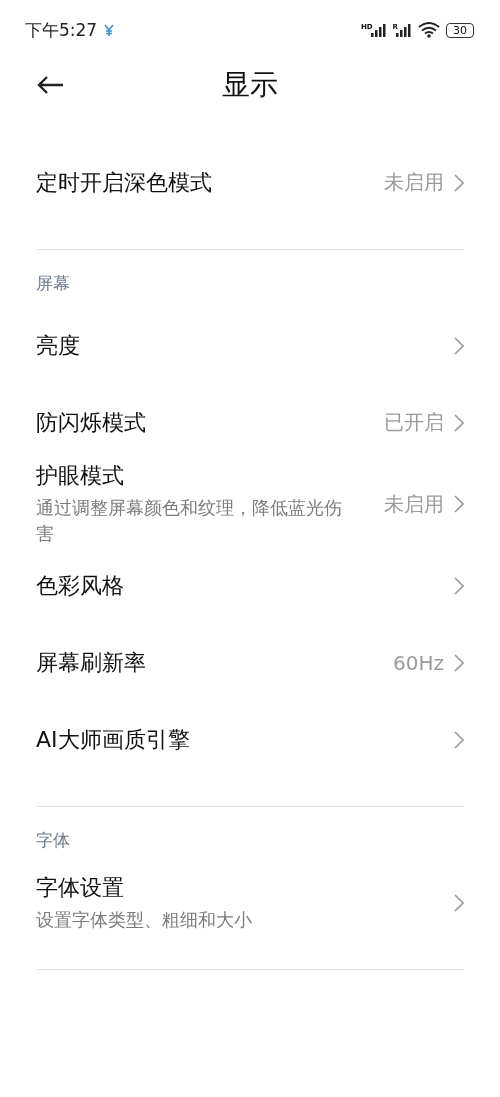 The image size is (500, 1097). Describe the element at coordinates (53, 840) in the screenshot. I see `section-header: 字体` at that location.